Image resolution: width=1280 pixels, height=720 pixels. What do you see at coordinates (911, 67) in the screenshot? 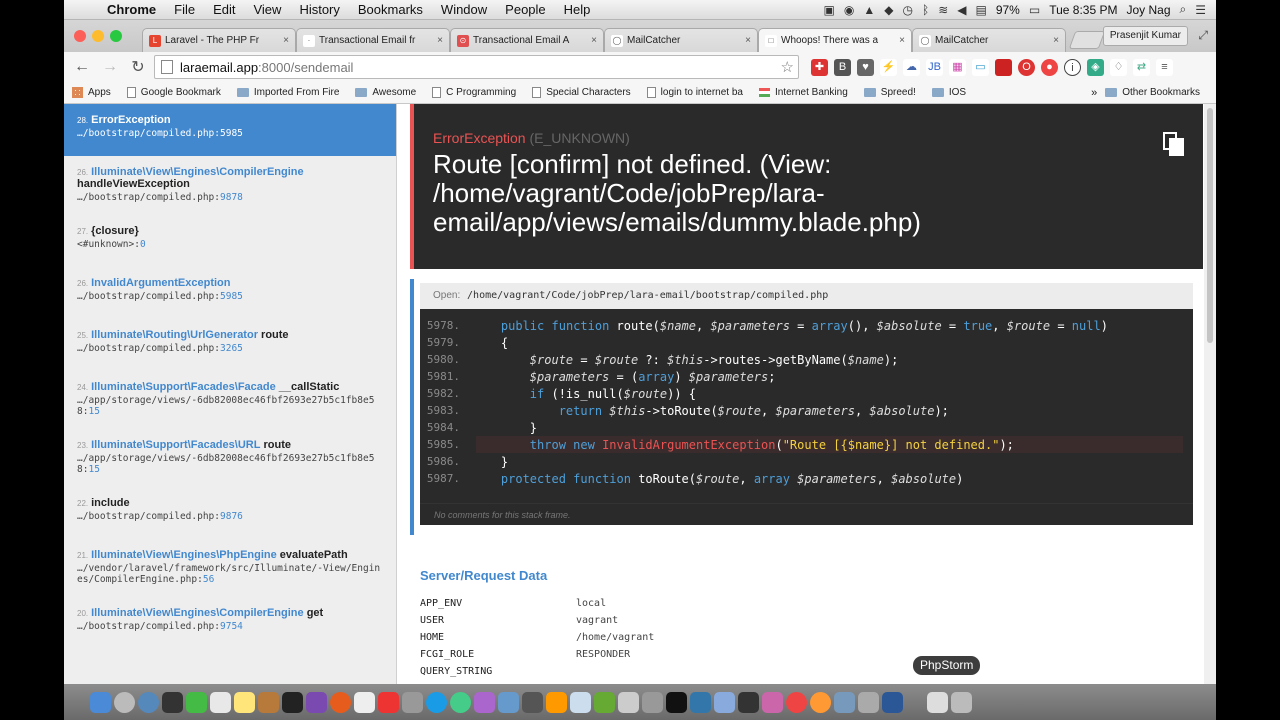
I see `cloud-icon: ☁` at bounding box center [911, 67].